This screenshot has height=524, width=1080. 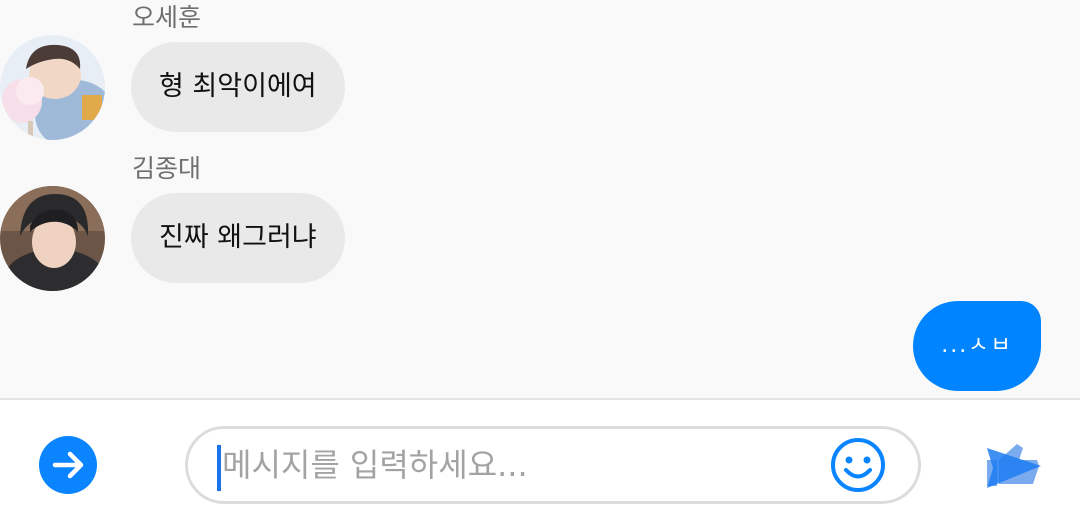 I want to click on expand-actions-button, so click(x=68, y=465).